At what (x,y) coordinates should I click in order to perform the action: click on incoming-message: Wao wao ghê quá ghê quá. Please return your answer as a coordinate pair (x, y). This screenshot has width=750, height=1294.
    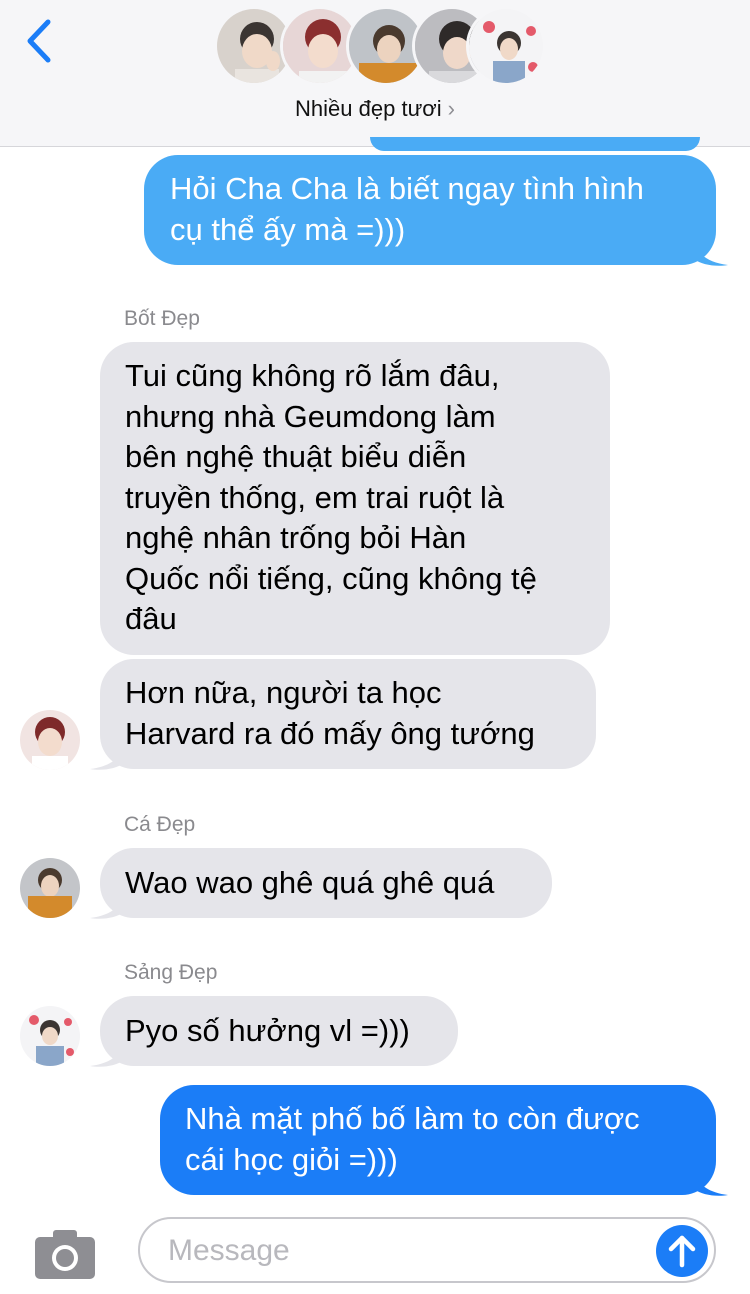
    Looking at the image, I should click on (326, 883).